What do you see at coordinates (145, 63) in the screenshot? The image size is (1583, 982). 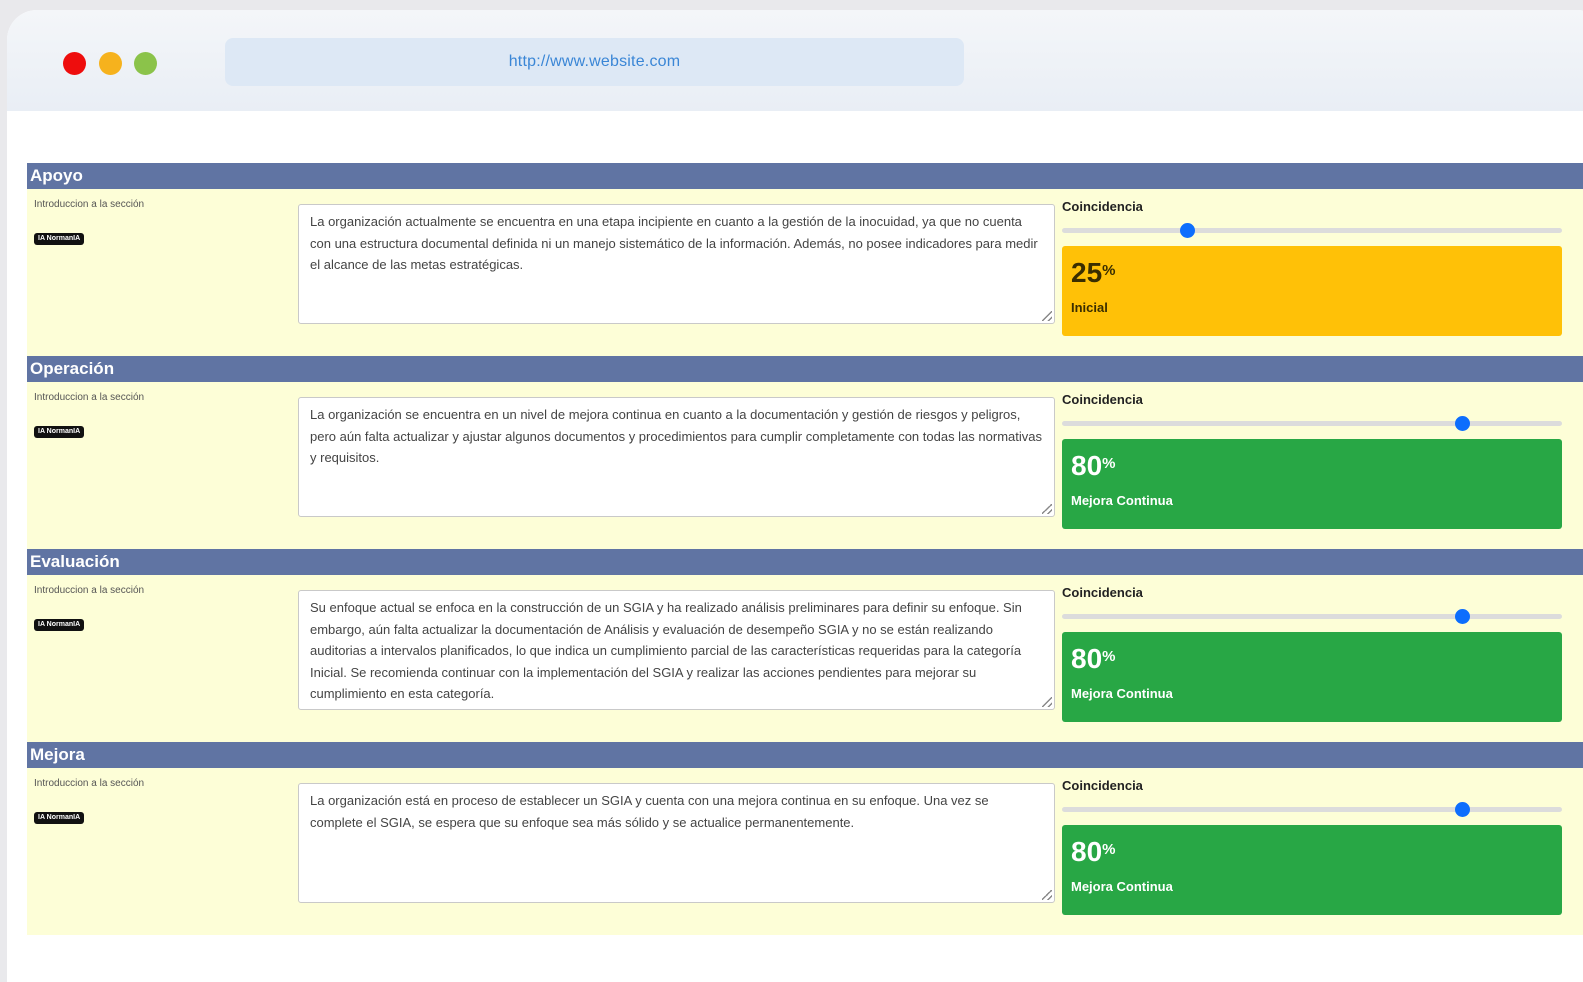 I see `maximize-window-dot` at bounding box center [145, 63].